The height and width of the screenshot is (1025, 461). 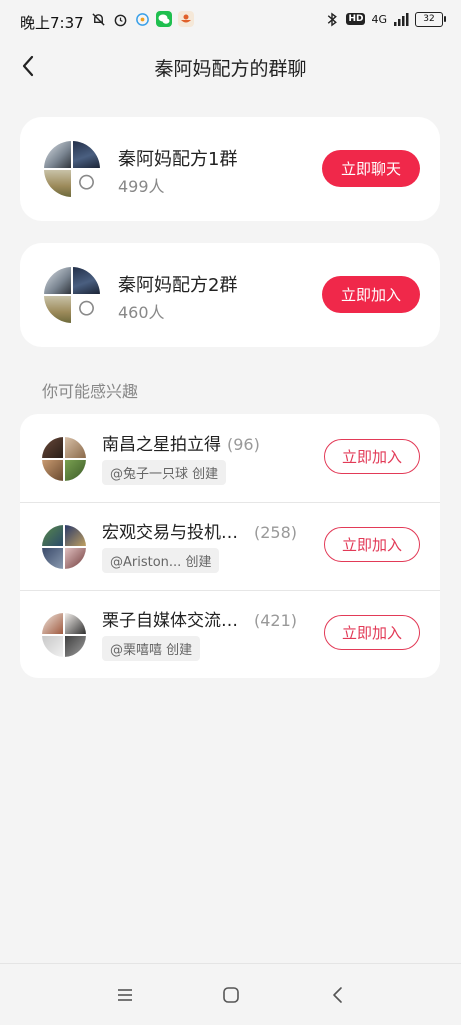 I want to click on system-icons: HD 4G 32, so click(x=385, y=19).